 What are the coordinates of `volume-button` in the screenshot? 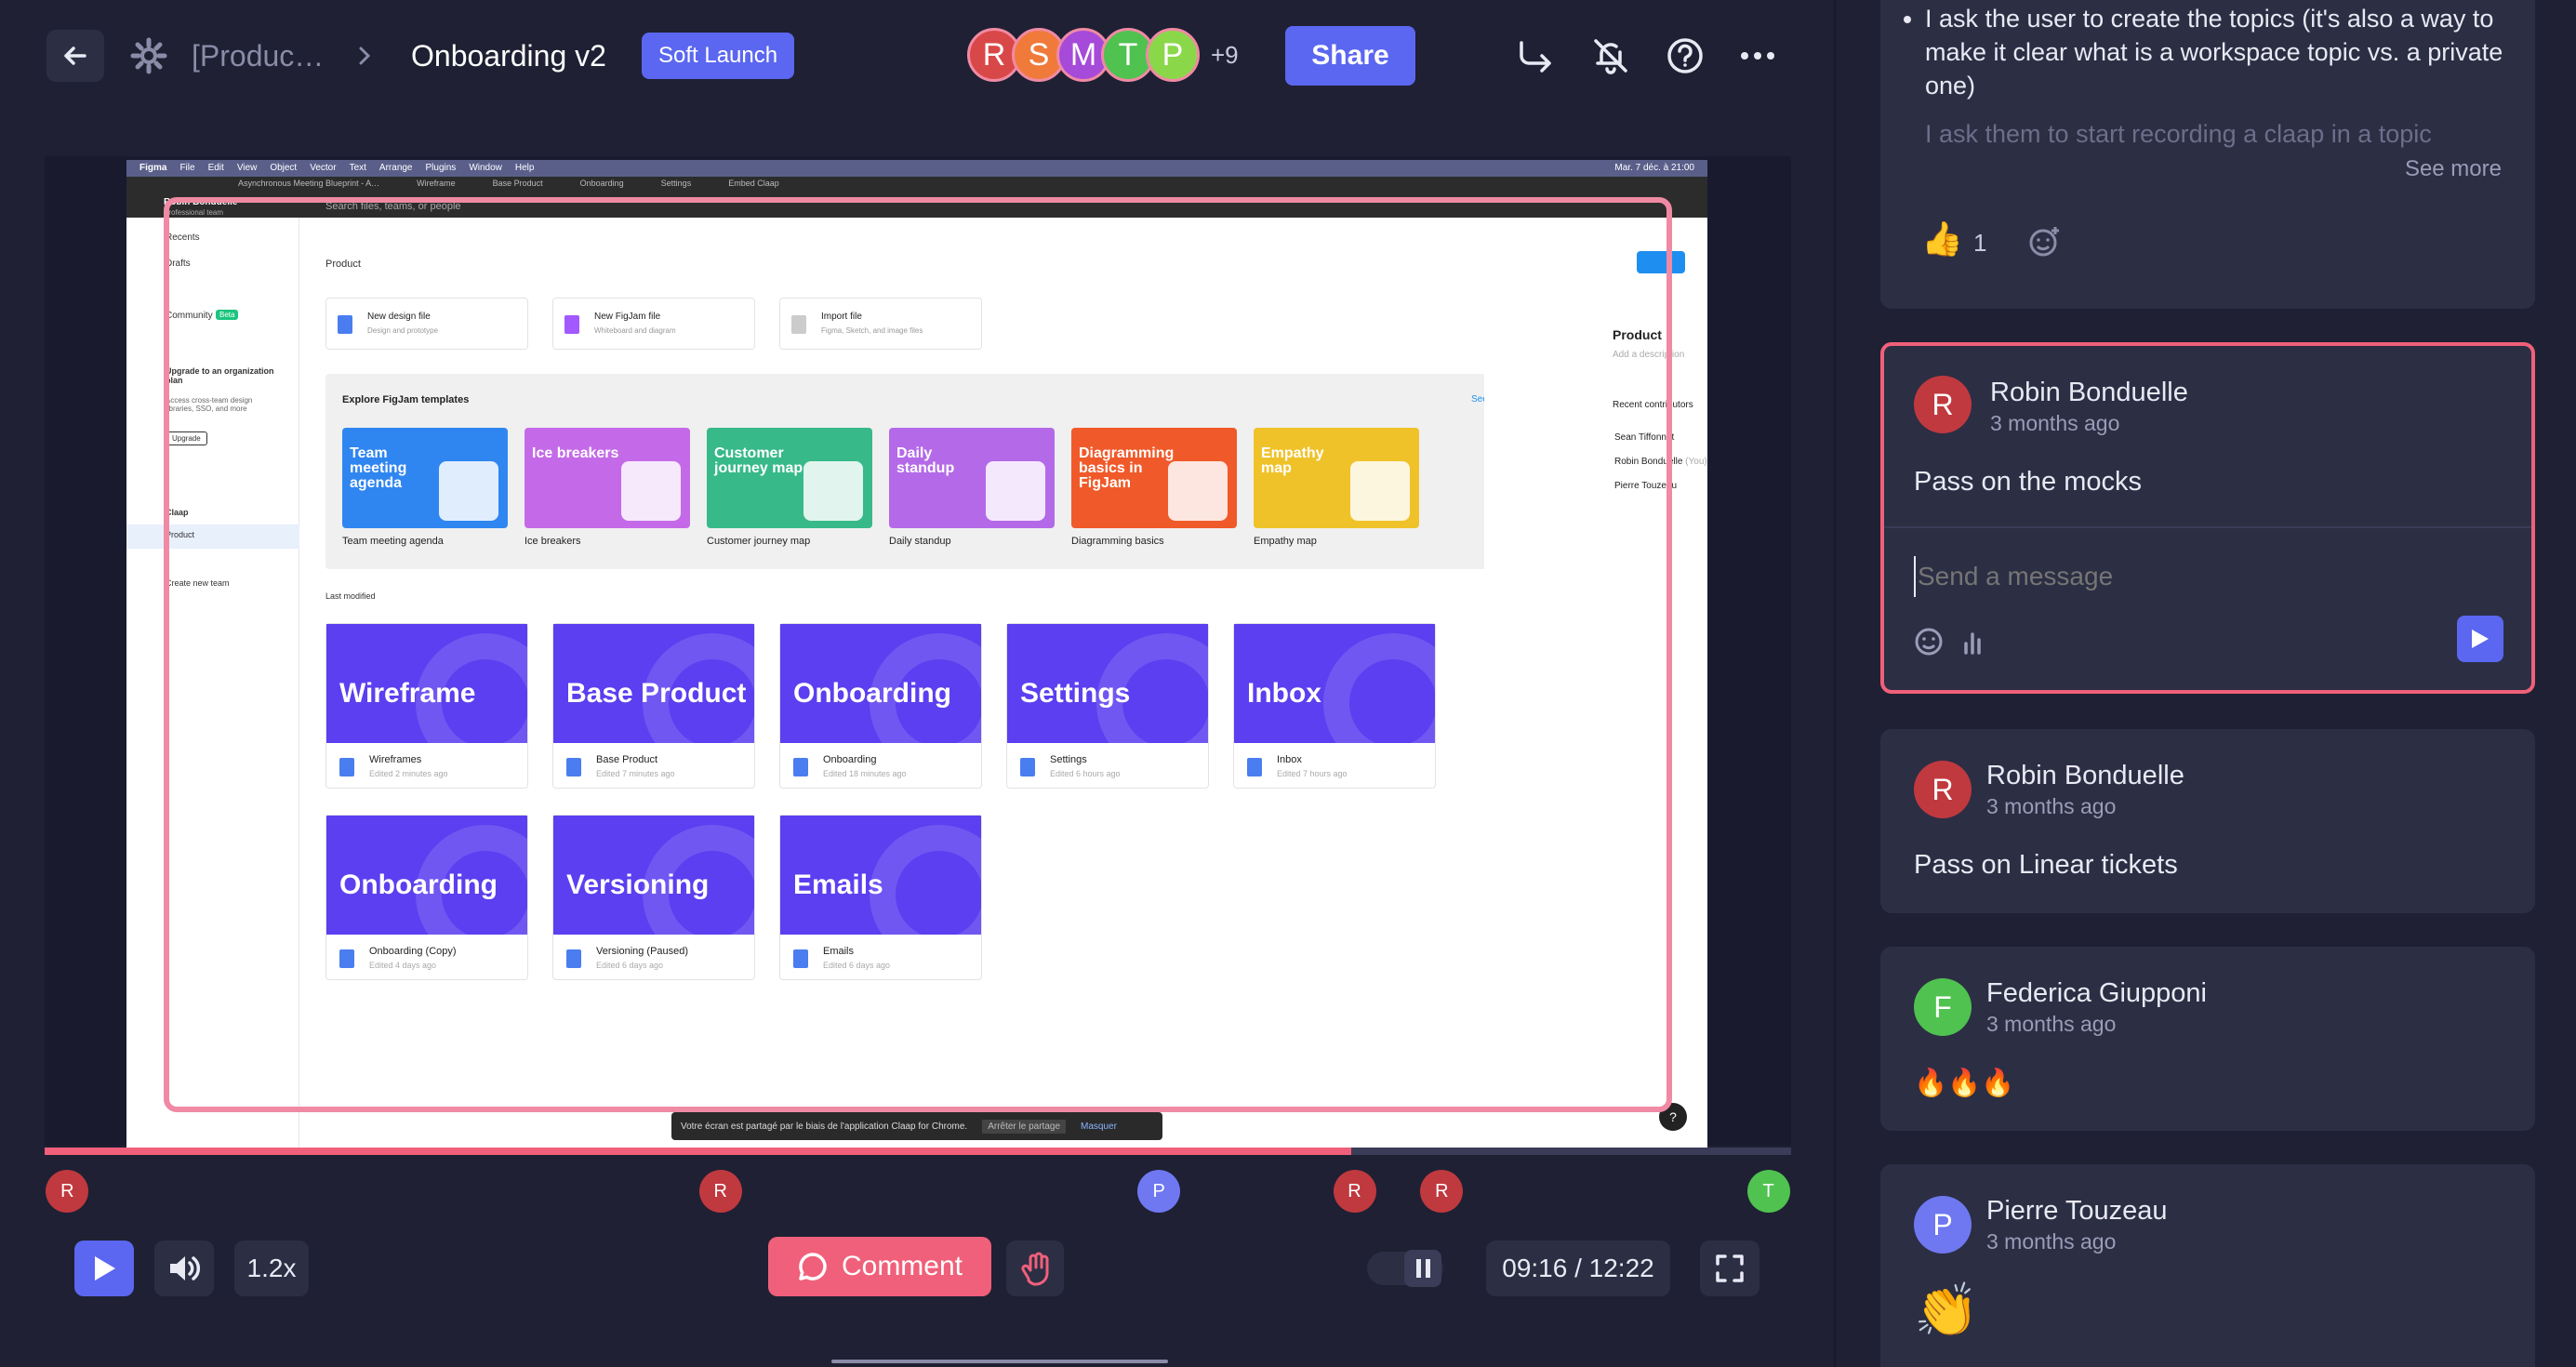 It's located at (184, 1268).